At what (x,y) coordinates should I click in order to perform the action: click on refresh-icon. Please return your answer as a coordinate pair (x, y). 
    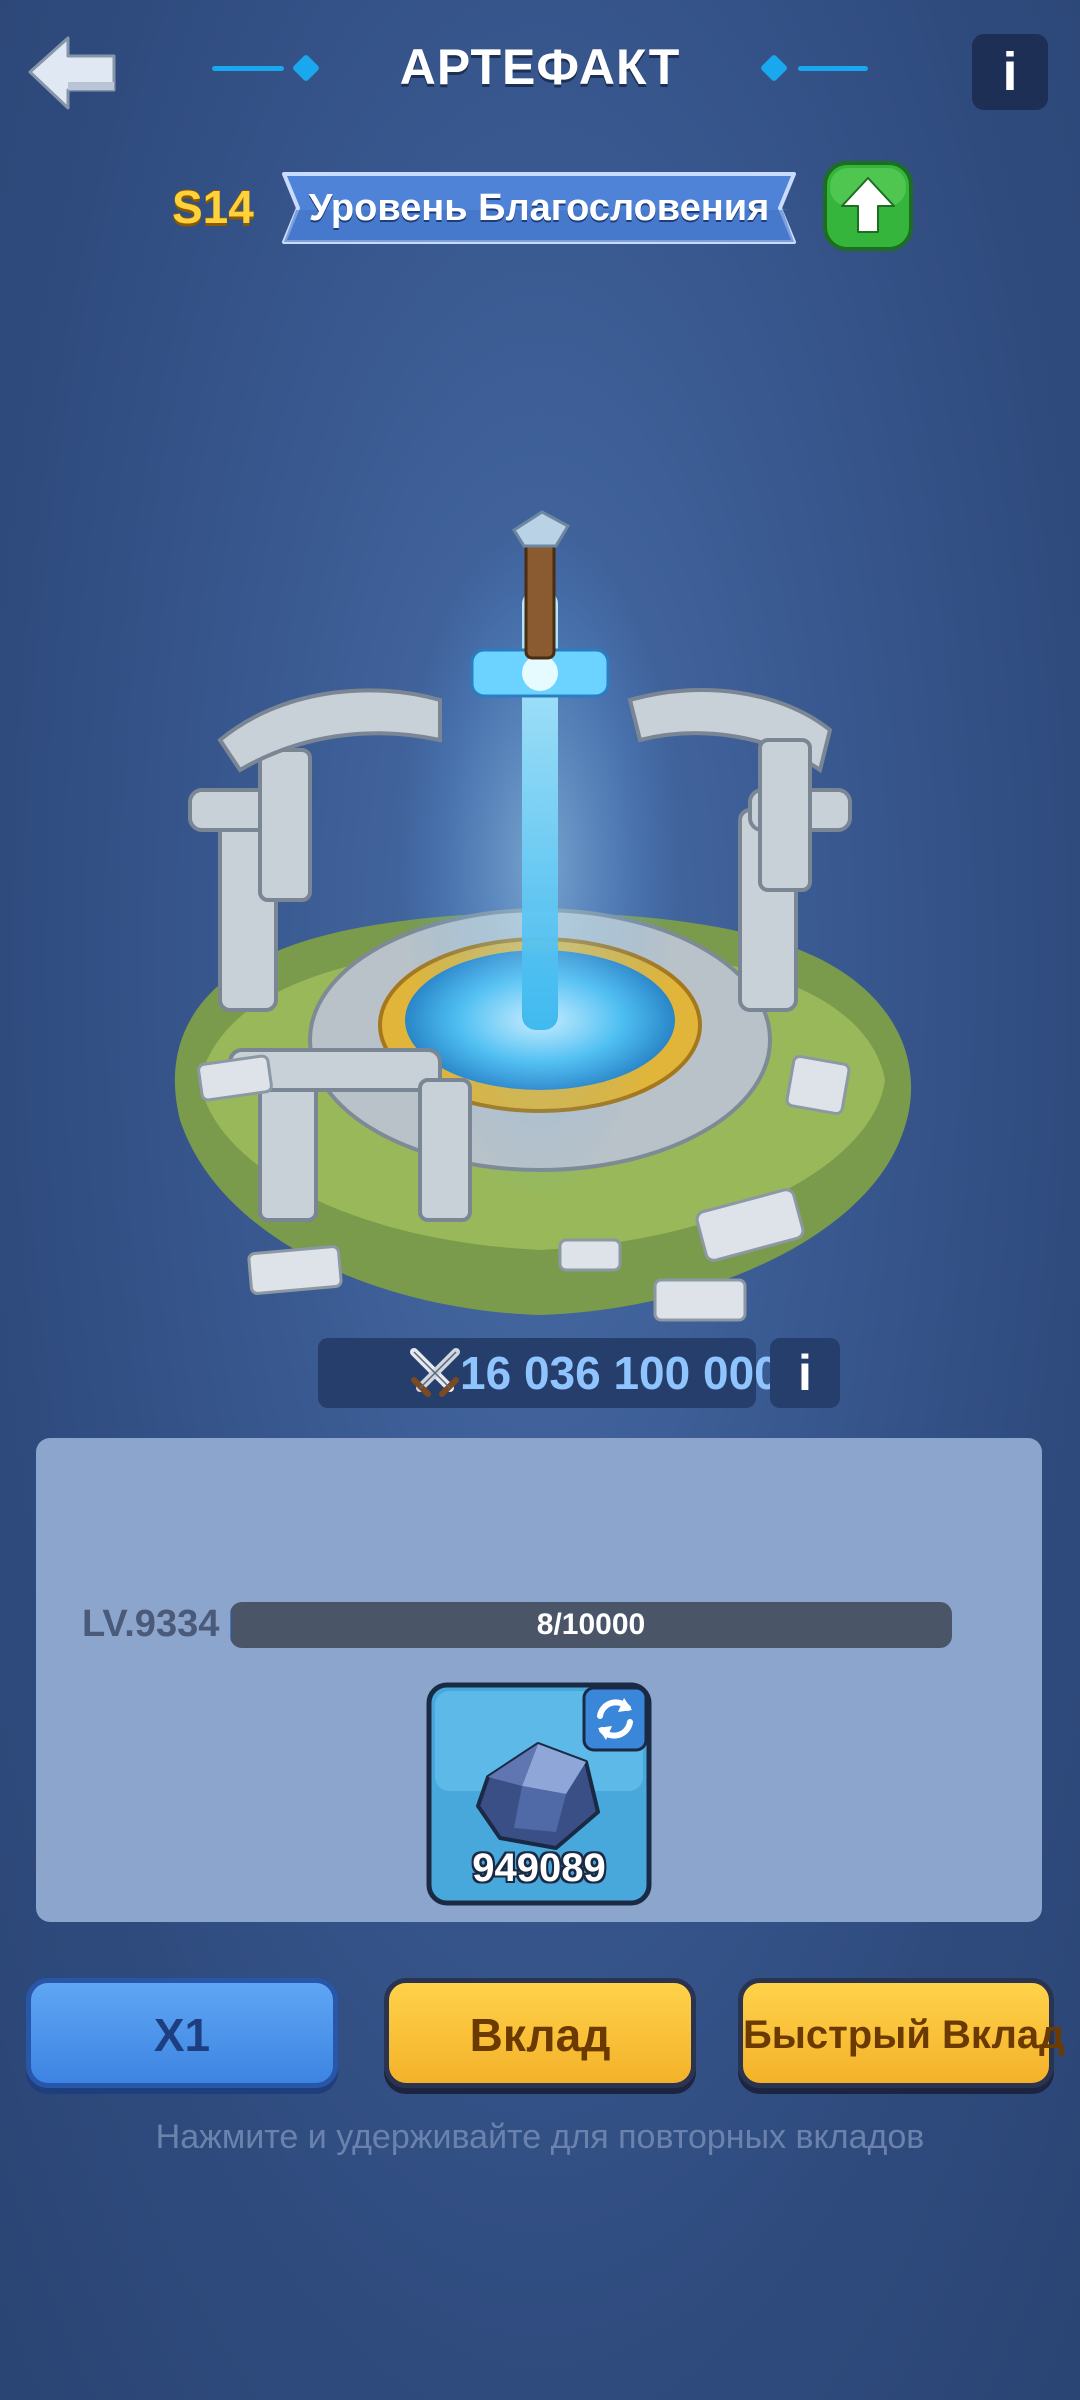
    Looking at the image, I should click on (615, 1719).